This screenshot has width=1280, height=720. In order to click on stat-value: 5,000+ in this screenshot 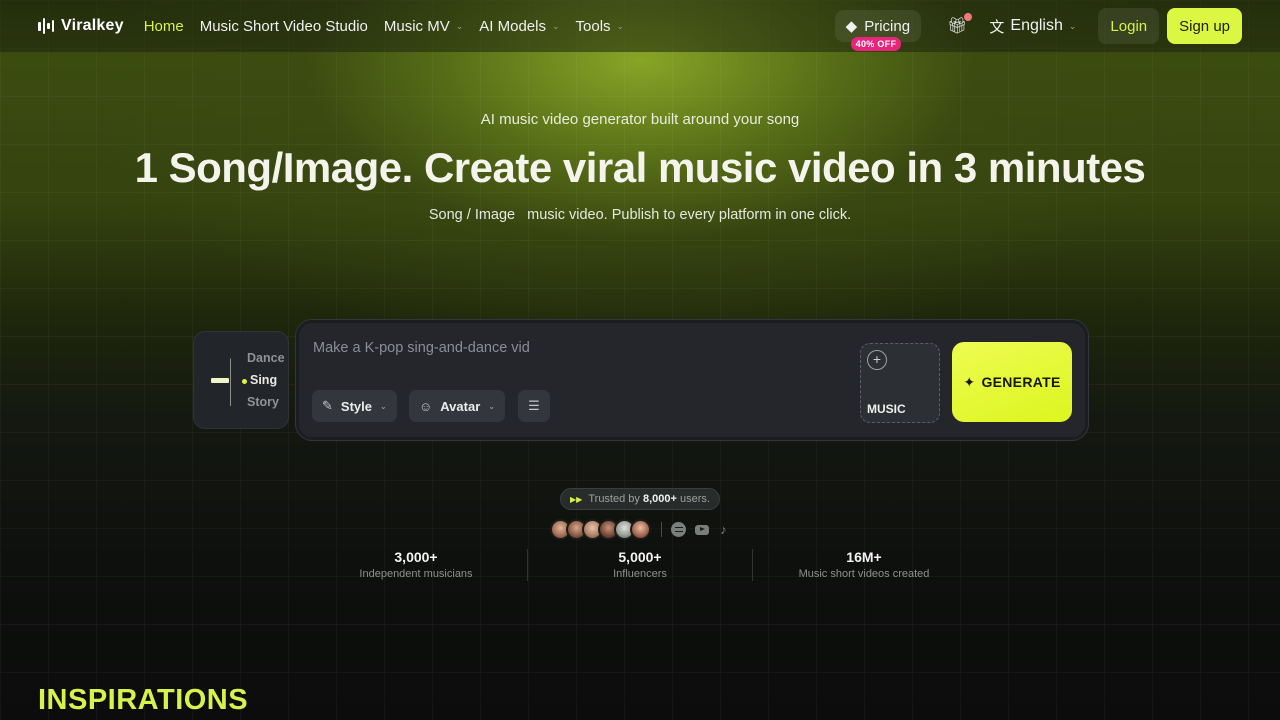, I will do `click(640, 557)`.